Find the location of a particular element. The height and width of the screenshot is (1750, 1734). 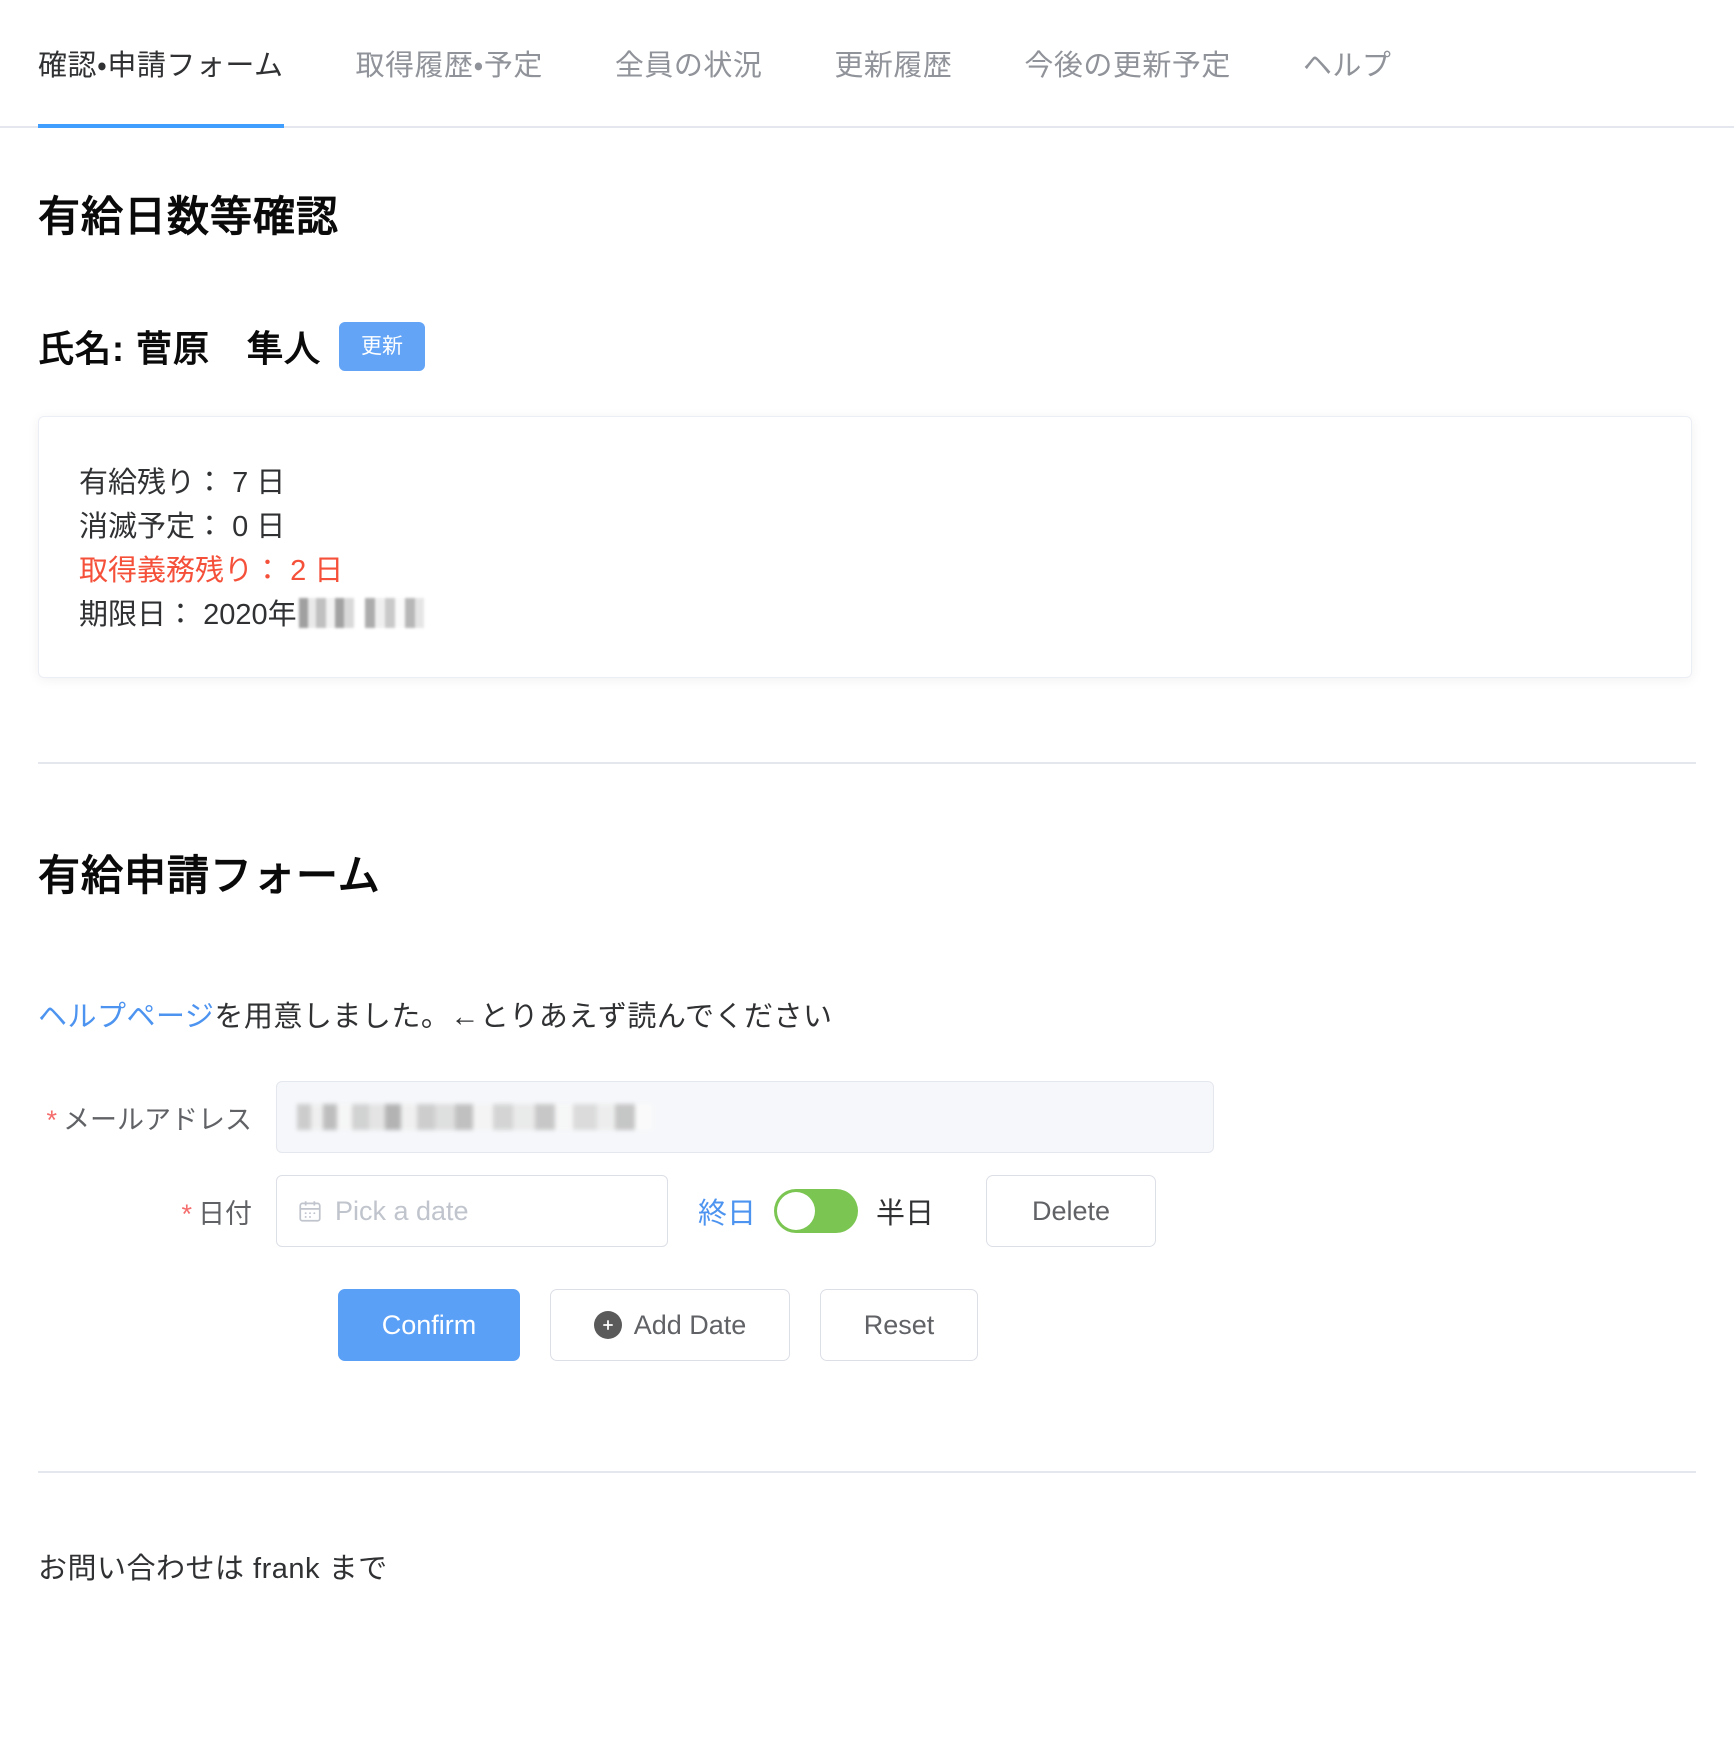

help-notice: ヘルプページを用意しました。←とりあえず読んでください is located at coordinates (867, 1014).